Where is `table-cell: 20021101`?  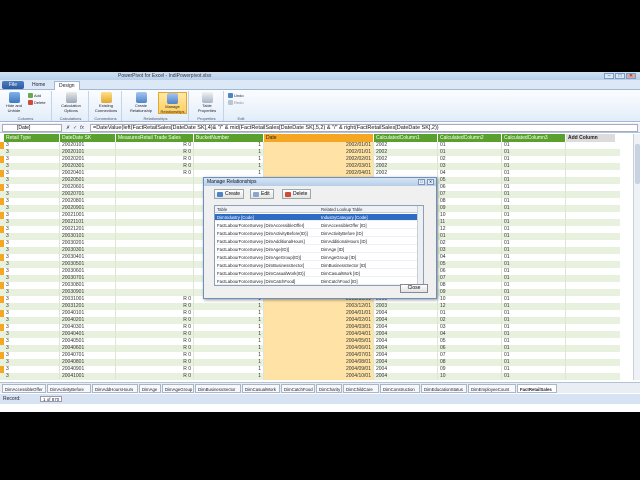 table-cell: 20021101 is located at coordinates (88, 222).